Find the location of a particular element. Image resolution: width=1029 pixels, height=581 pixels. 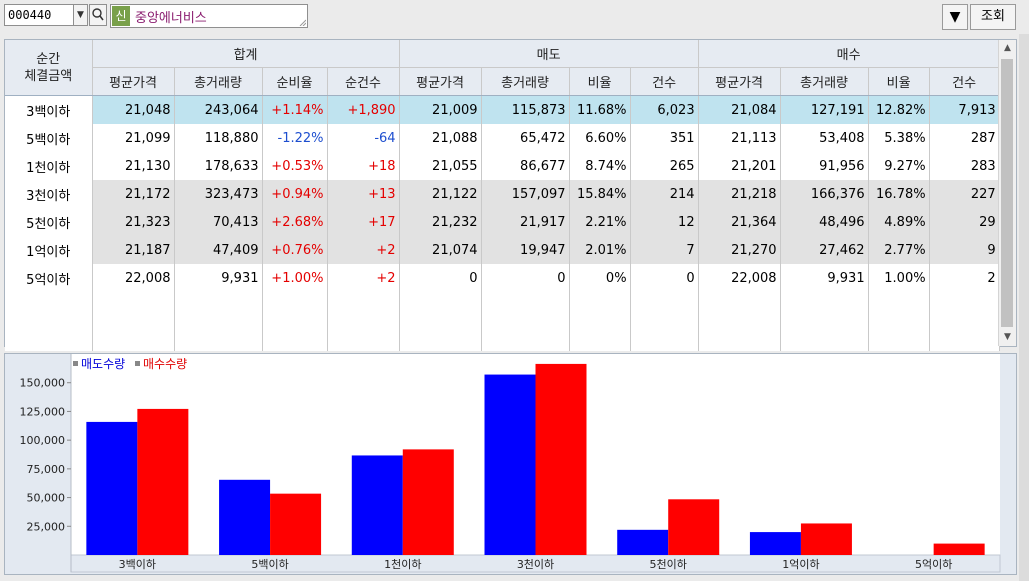

table-cell: +13 is located at coordinates (363, 194).